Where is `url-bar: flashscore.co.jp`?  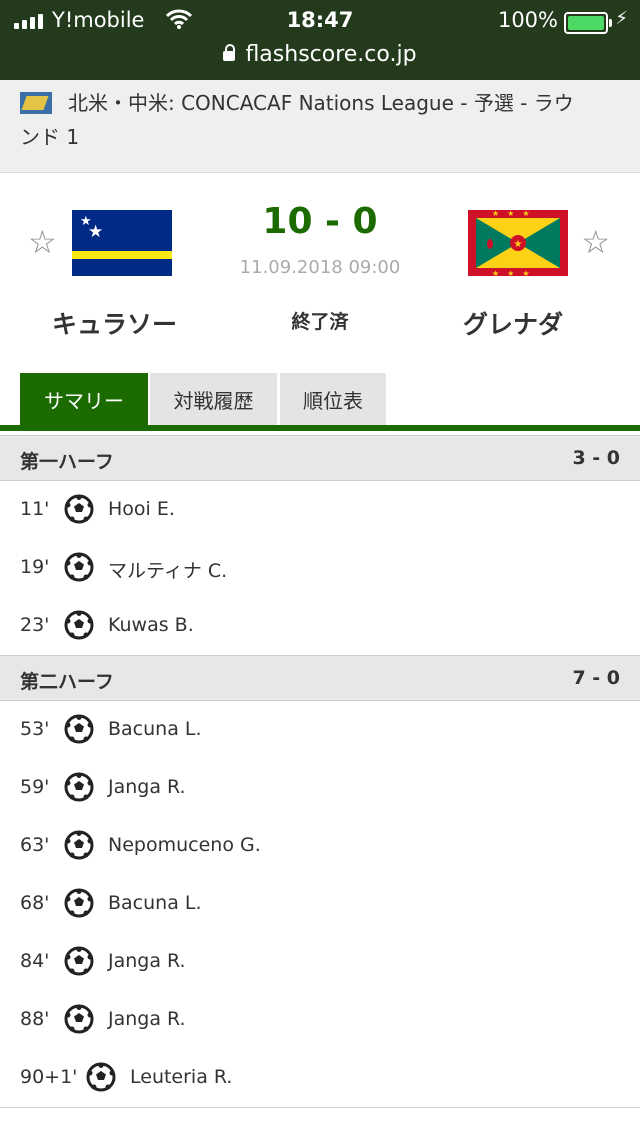 url-bar: flashscore.co.jp is located at coordinates (320, 54).